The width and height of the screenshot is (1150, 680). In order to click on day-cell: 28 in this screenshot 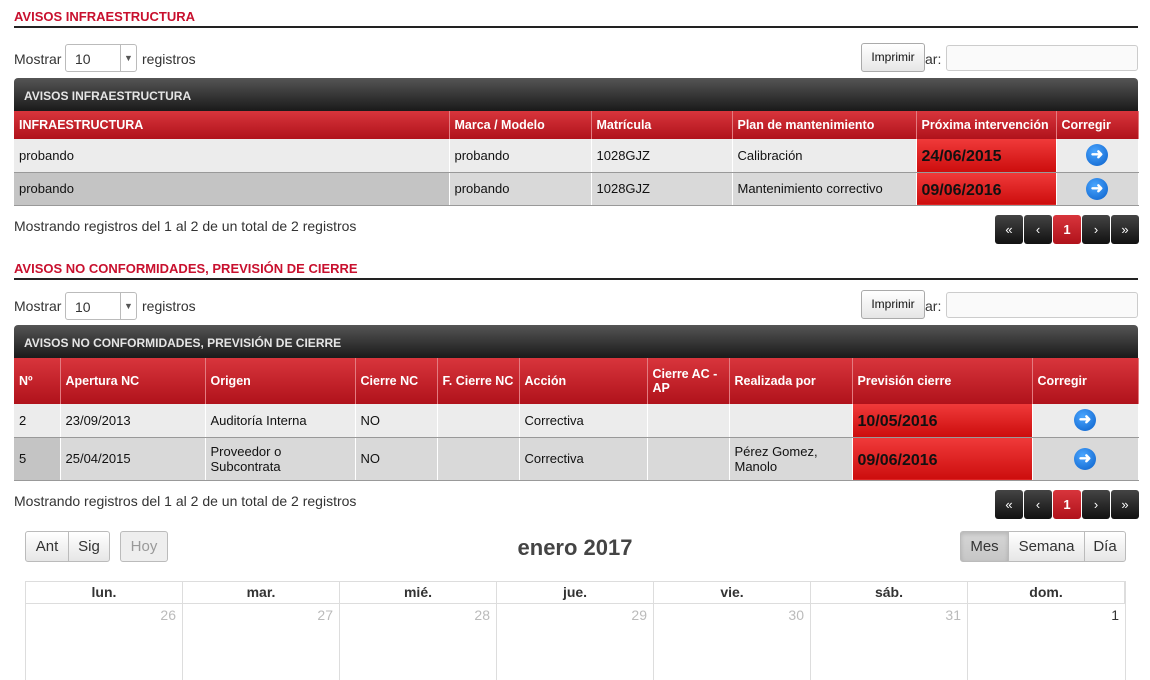, I will do `click(418, 642)`.